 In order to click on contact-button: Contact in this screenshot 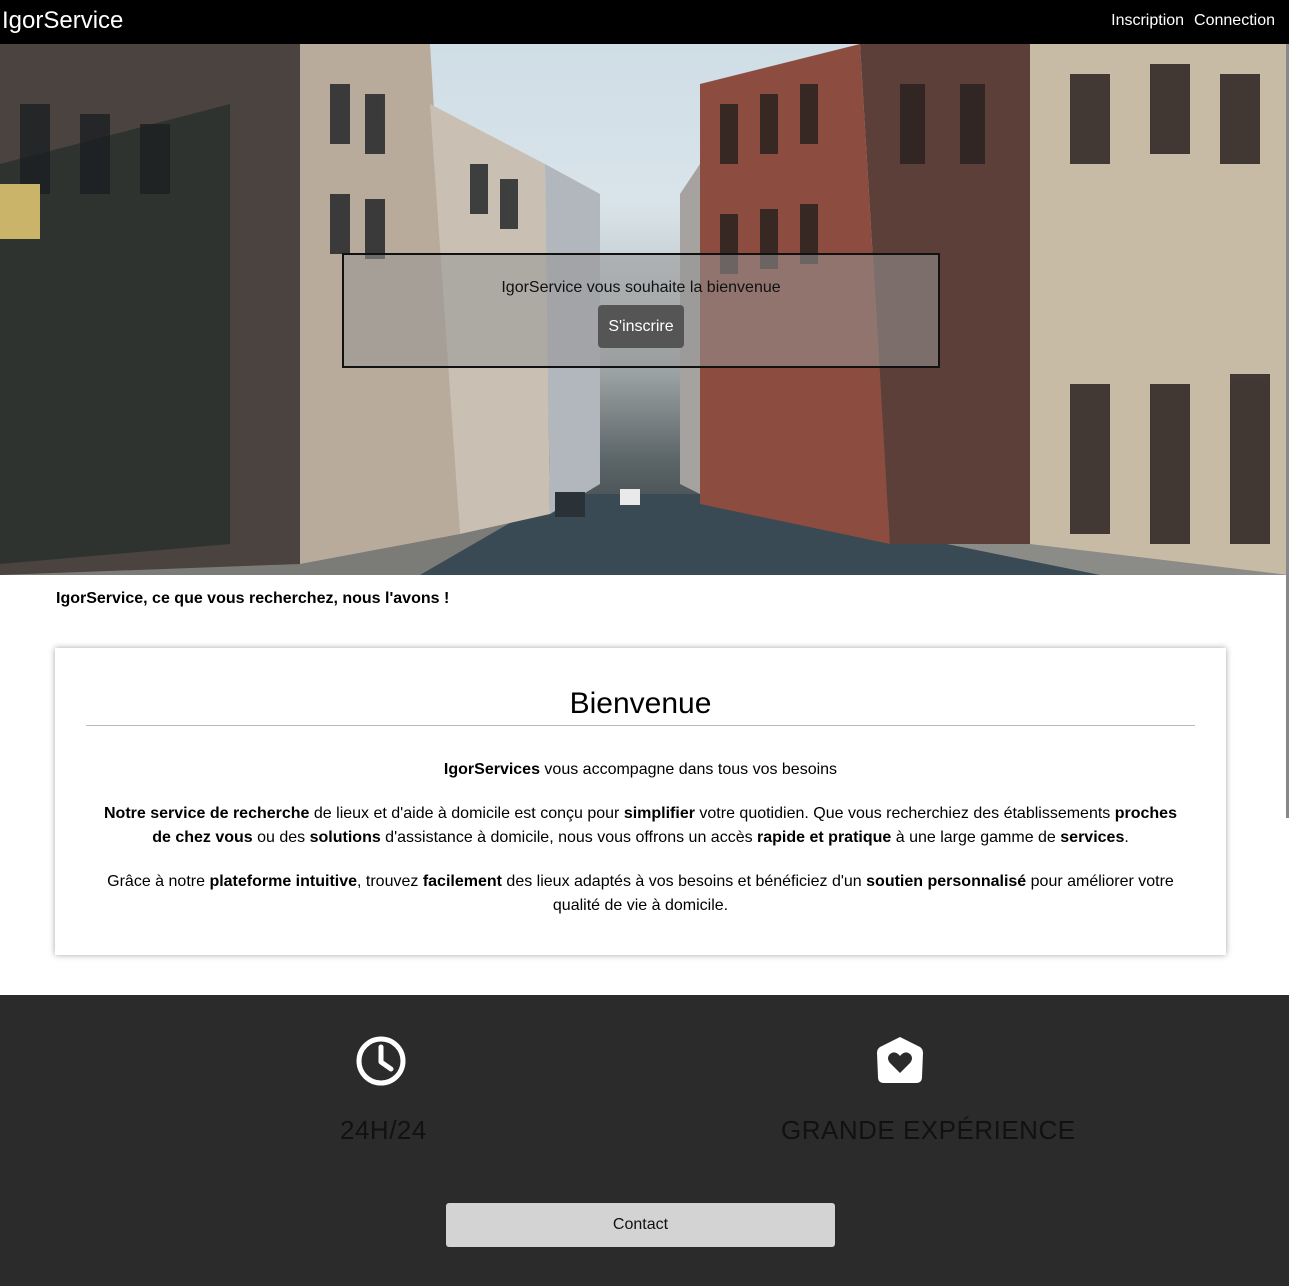, I will do `click(640, 1225)`.